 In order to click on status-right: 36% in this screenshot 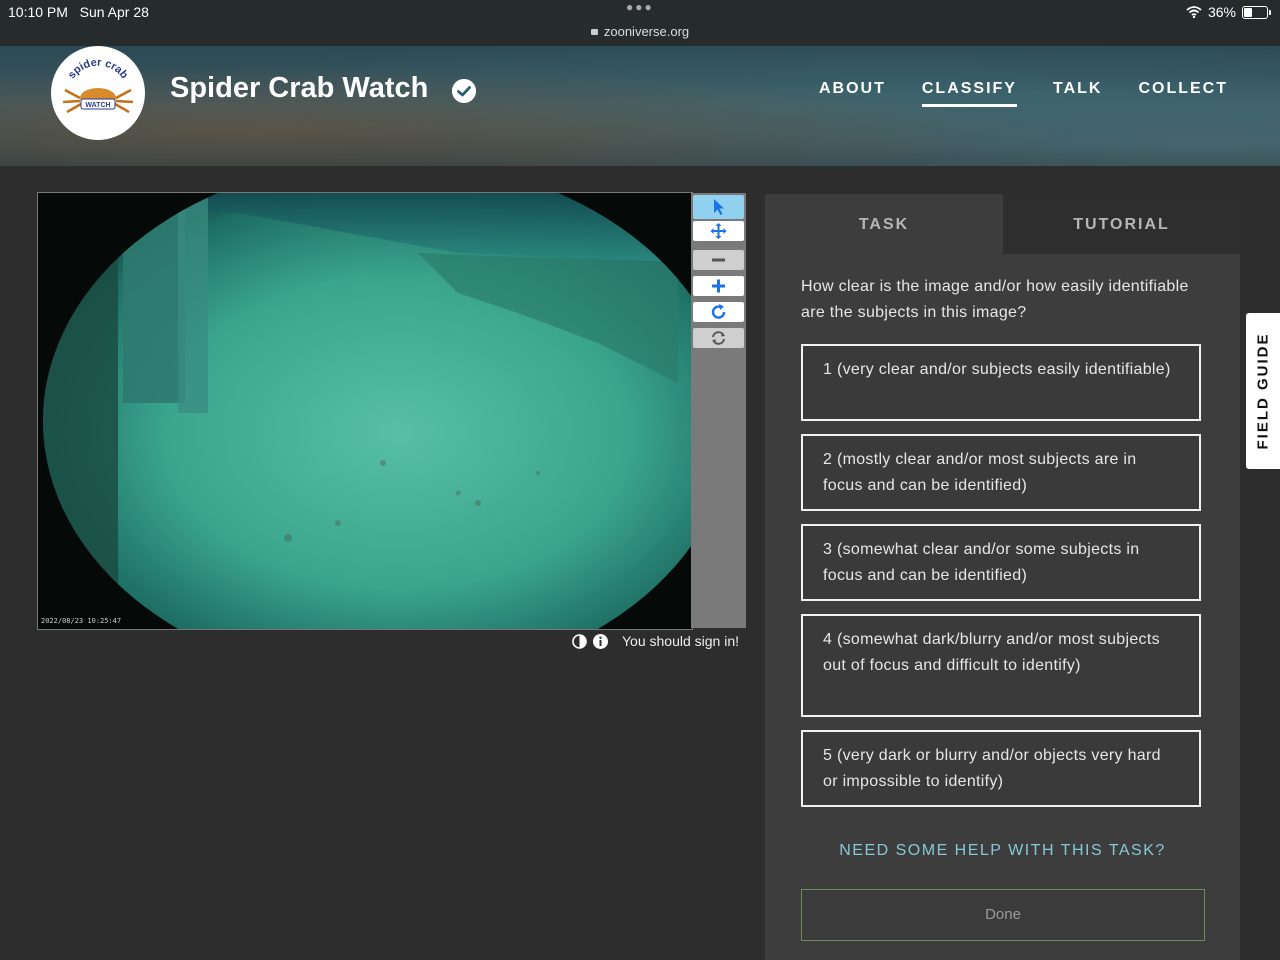, I will do `click(1228, 12)`.